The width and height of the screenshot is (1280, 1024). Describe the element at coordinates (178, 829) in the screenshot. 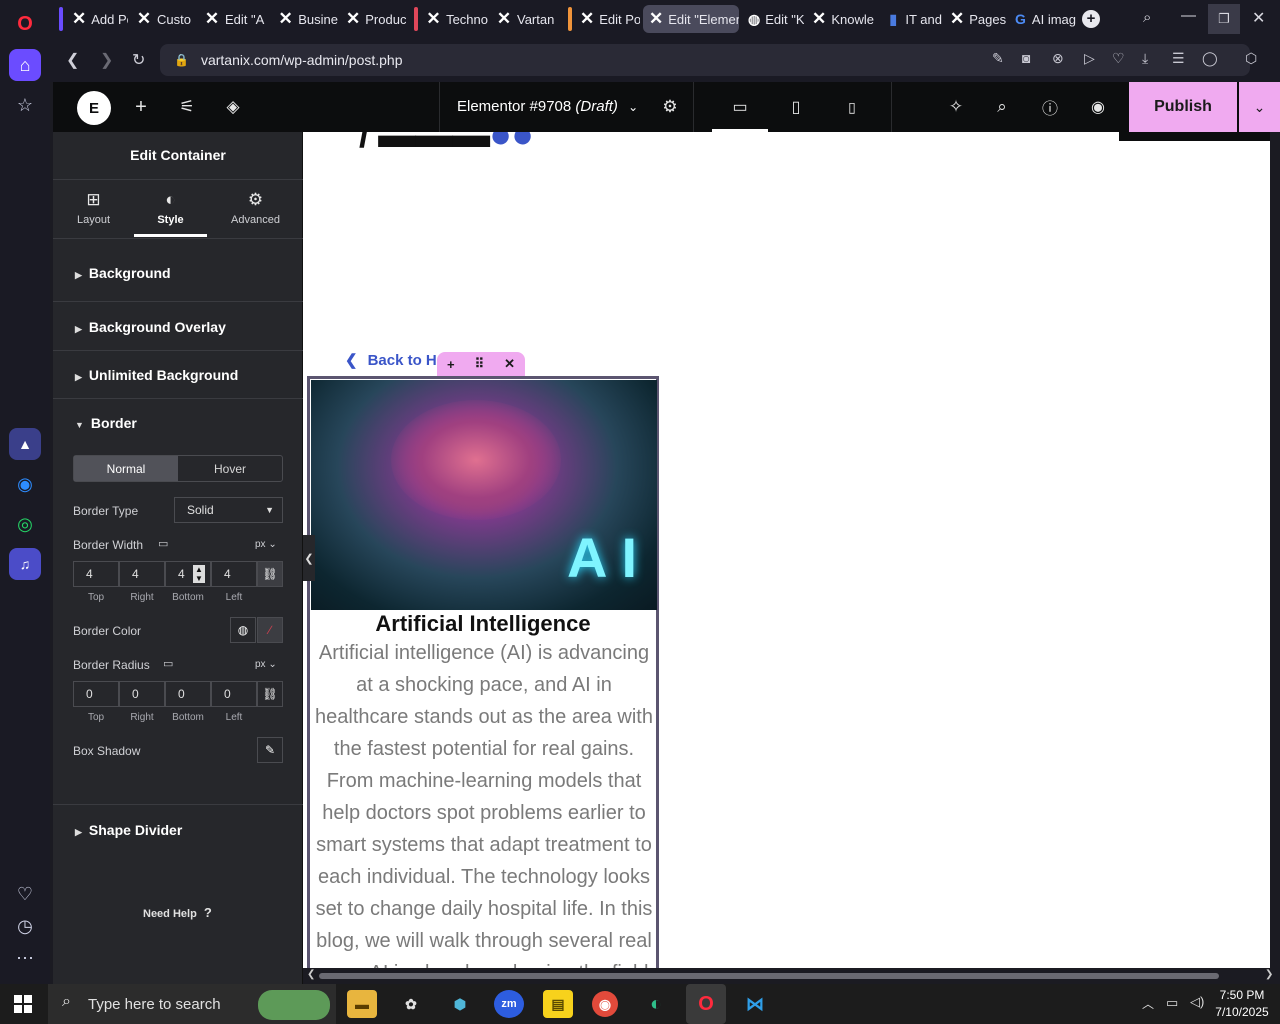

I see `section-shape-divider: ▶ Shape Divider` at that location.